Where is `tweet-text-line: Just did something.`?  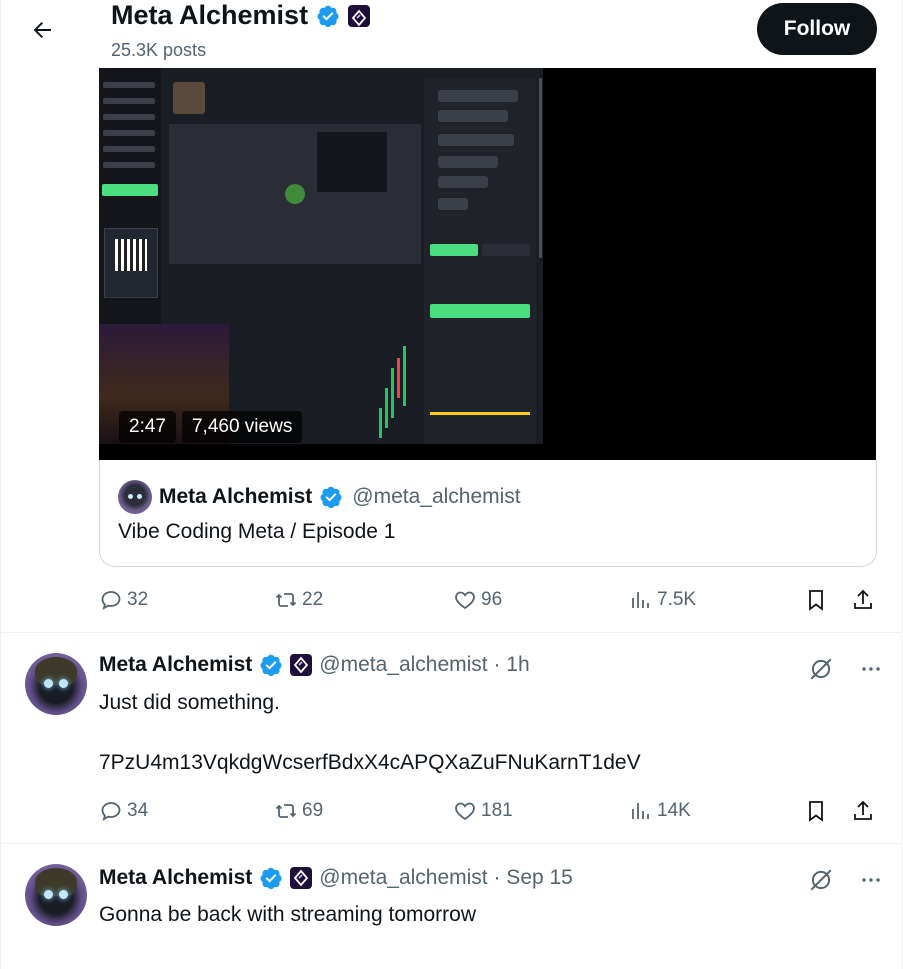
tweet-text-line: Just did something. is located at coordinates (189, 702).